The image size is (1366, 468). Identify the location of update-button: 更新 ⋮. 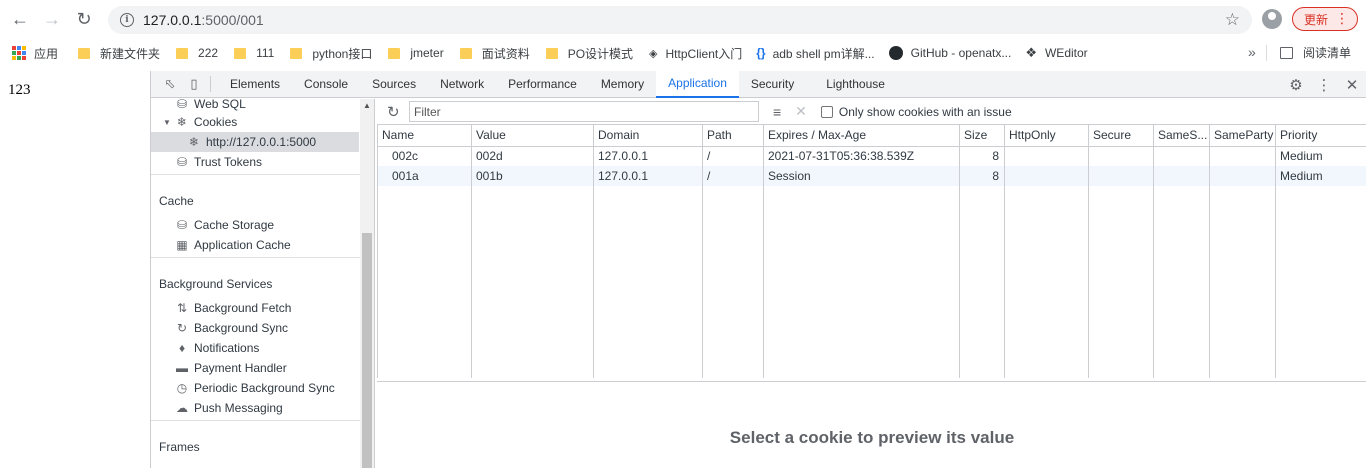
(1325, 19).